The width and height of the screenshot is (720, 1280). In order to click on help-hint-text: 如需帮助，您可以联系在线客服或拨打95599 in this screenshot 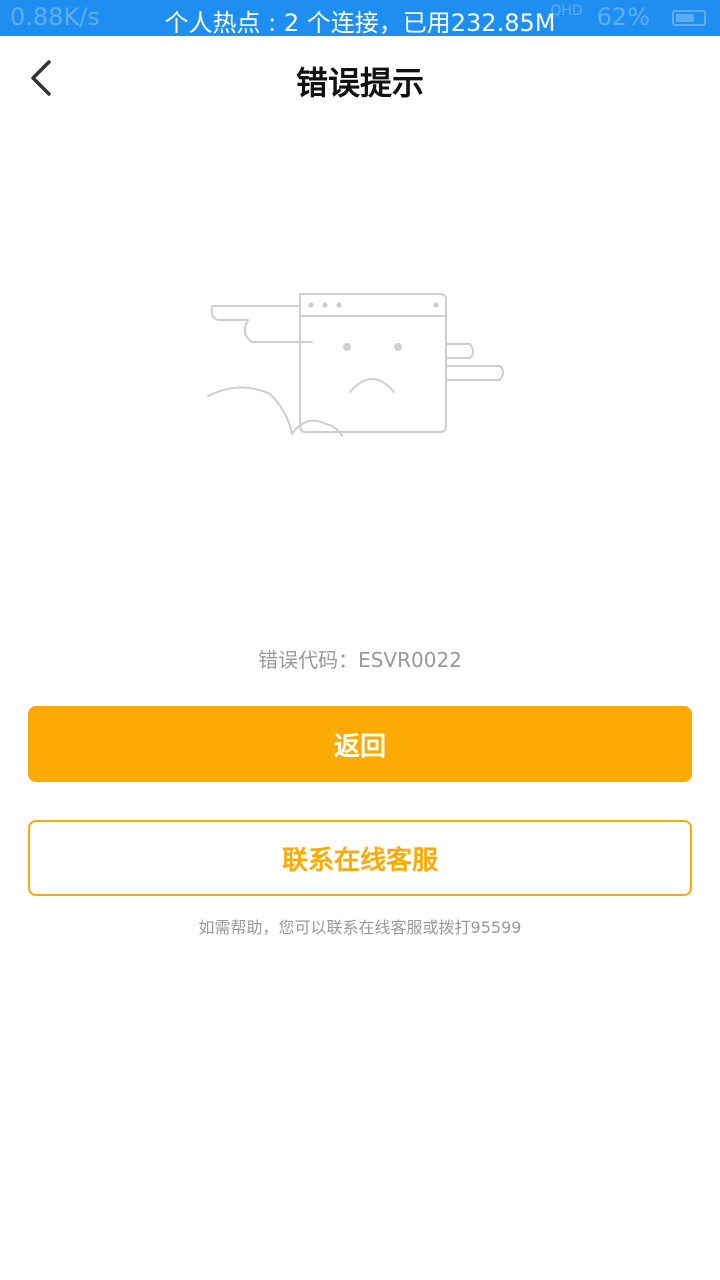, I will do `click(360, 927)`.